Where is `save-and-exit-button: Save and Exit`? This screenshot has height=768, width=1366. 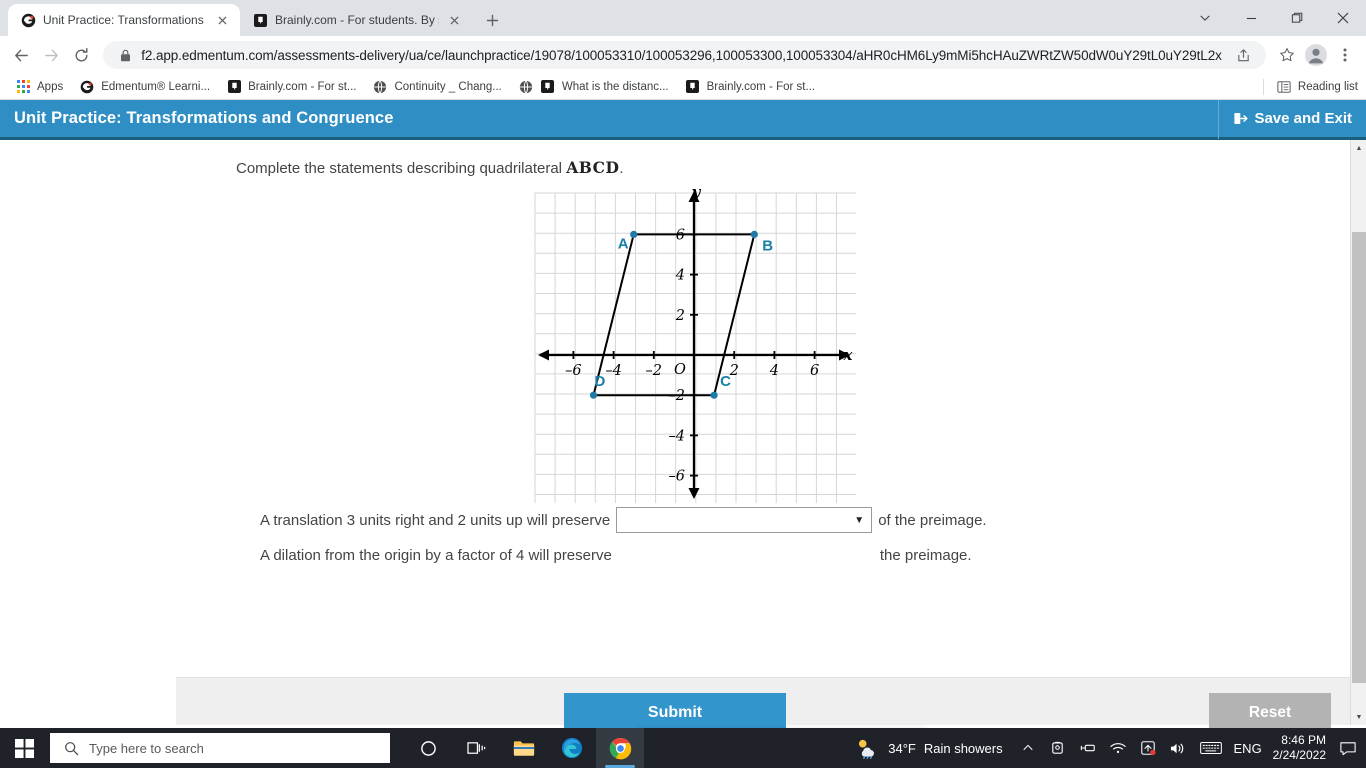 save-and-exit-button: Save and Exit is located at coordinates (1285, 119).